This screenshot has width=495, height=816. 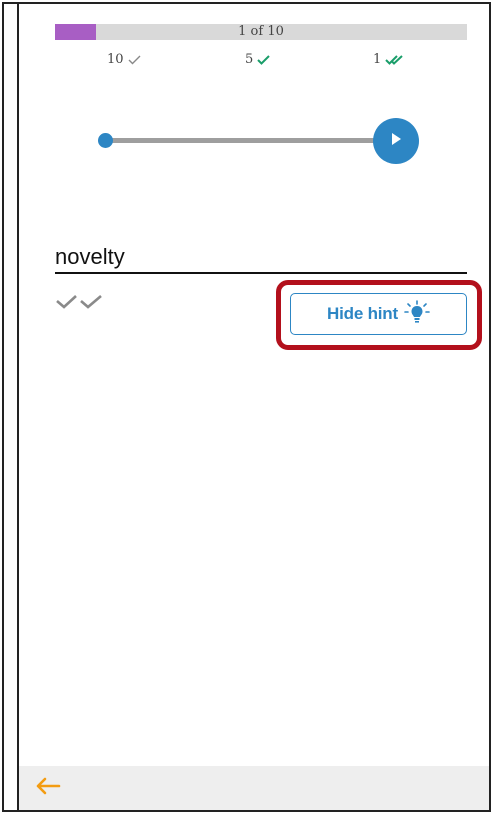 I want to click on play-icon, so click(x=396, y=141).